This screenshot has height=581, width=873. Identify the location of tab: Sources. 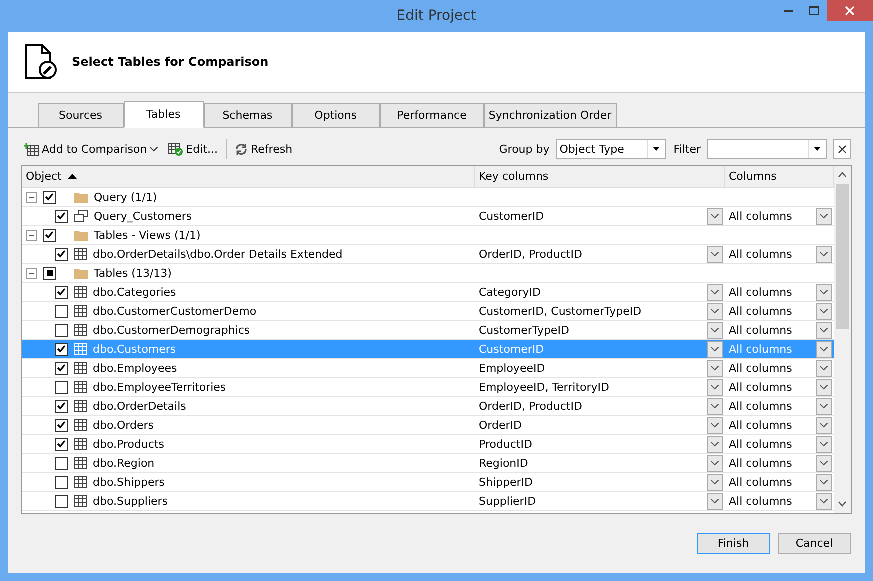
(81, 115).